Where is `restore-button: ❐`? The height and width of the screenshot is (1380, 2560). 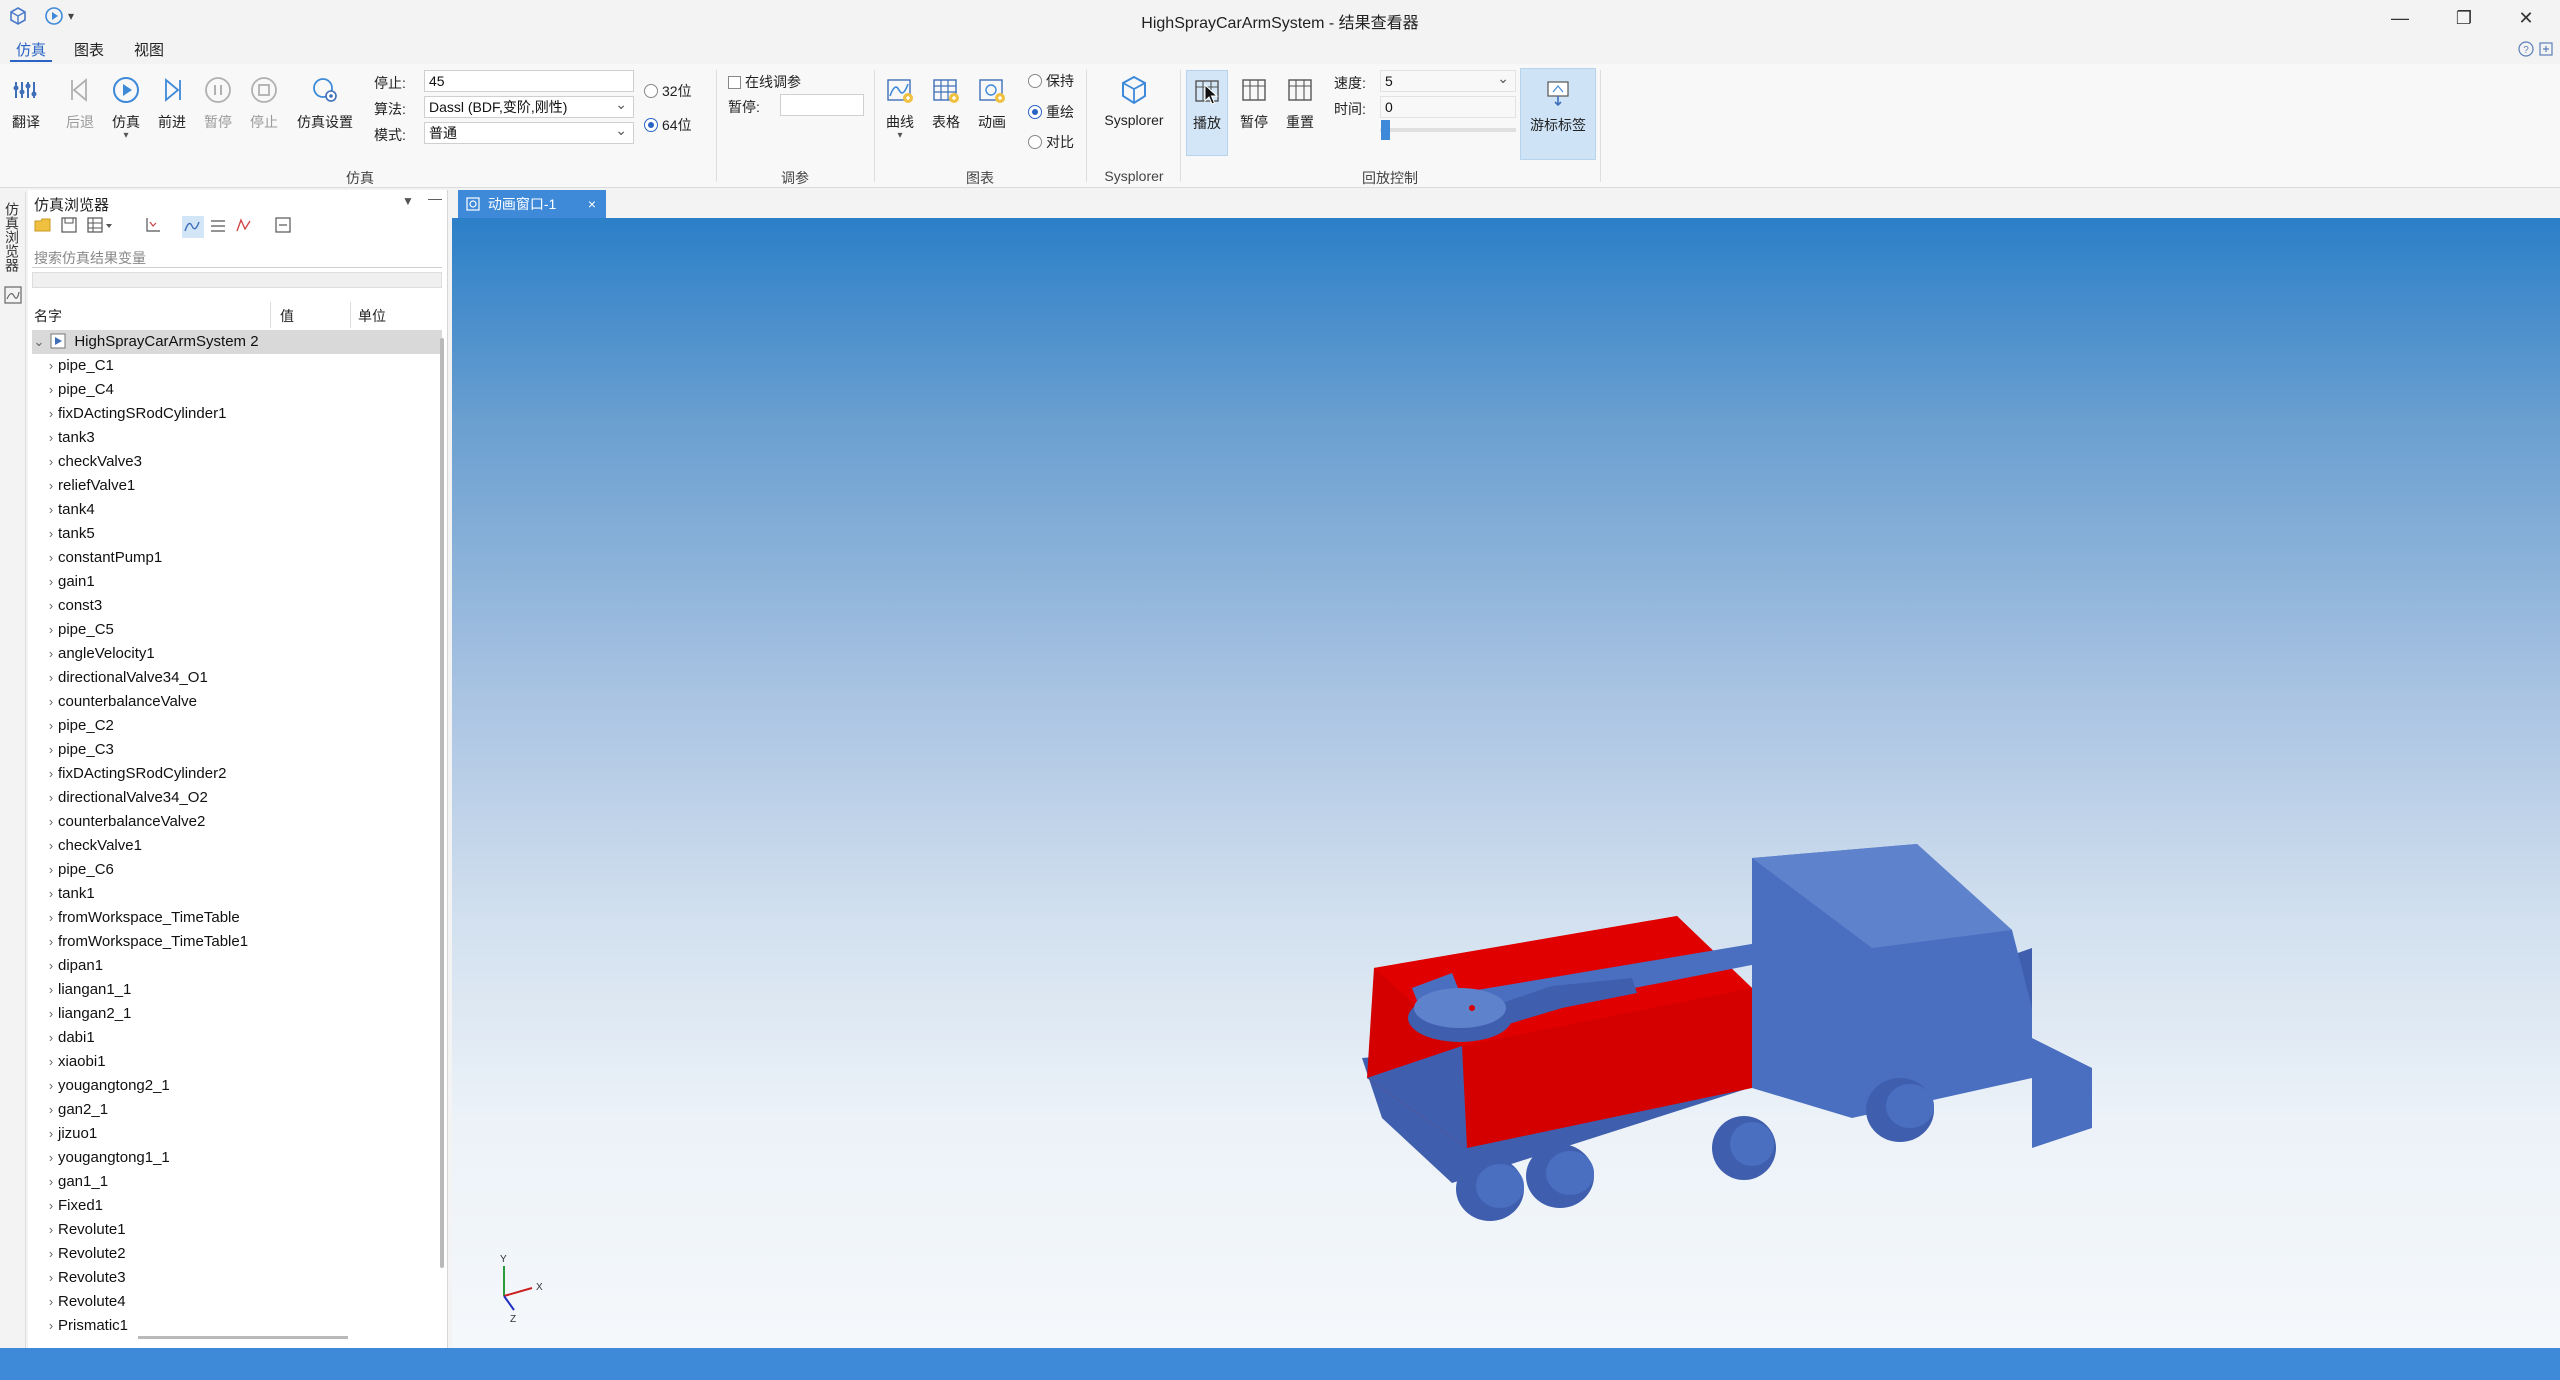
restore-button: ❐ is located at coordinates (2464, 18).